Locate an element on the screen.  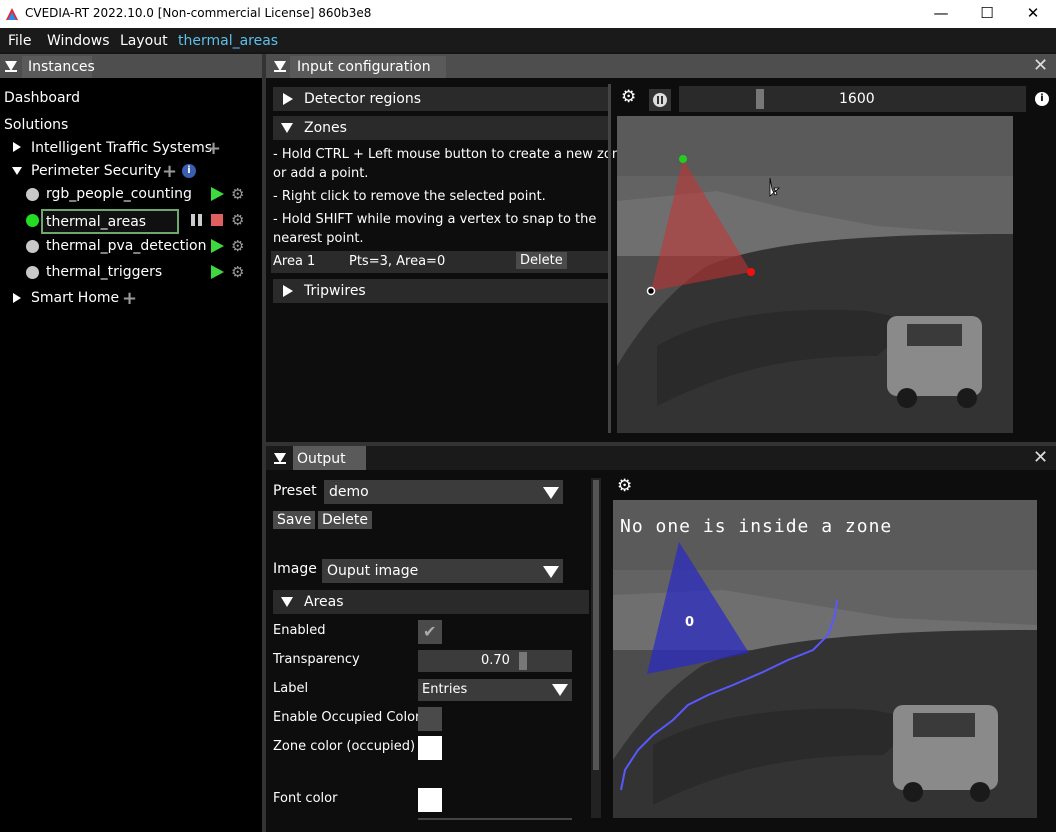
pause-button is located at coordinates (660, 100).